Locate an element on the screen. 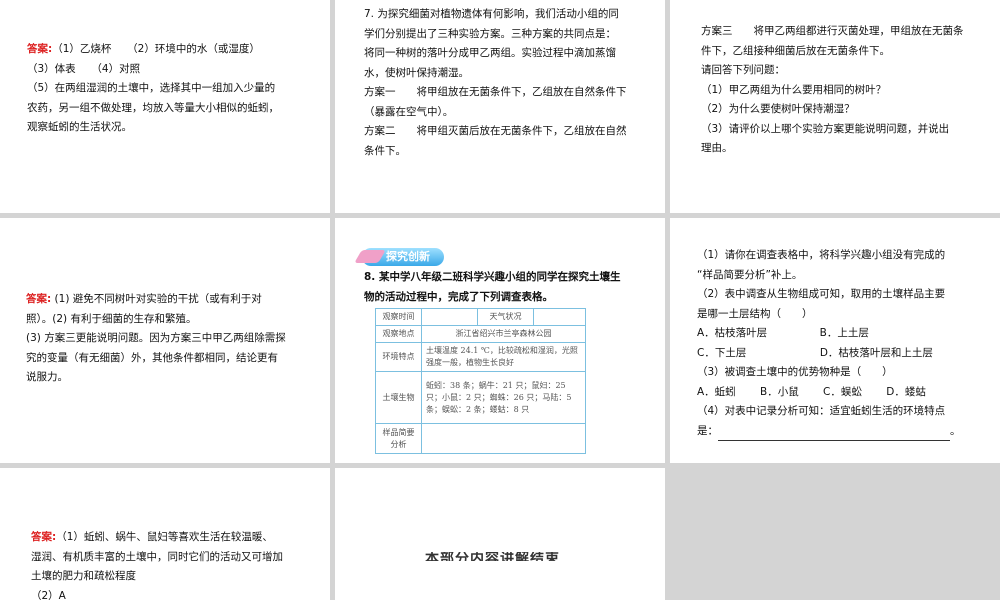  text-line: 将同一种树的落叶分成甲乙两组。实验过程中滴加蒸馏 is located at coordinates (490, 53).